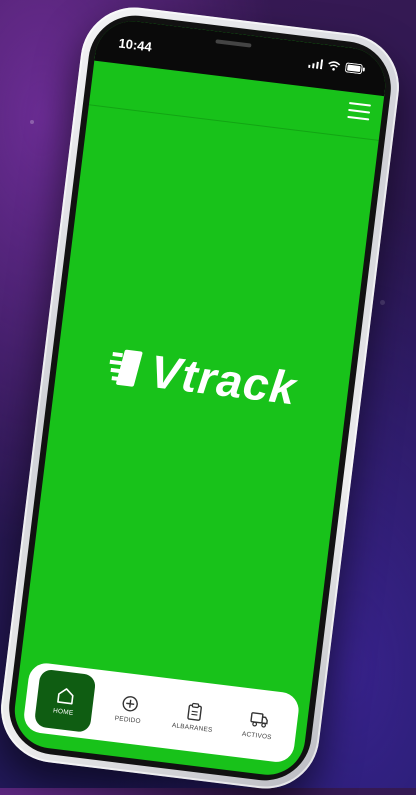 The image size is (416, 795). Describe the element at coordinates (130, 703) in the screenshot. I see `add-circle-icon` at that location.